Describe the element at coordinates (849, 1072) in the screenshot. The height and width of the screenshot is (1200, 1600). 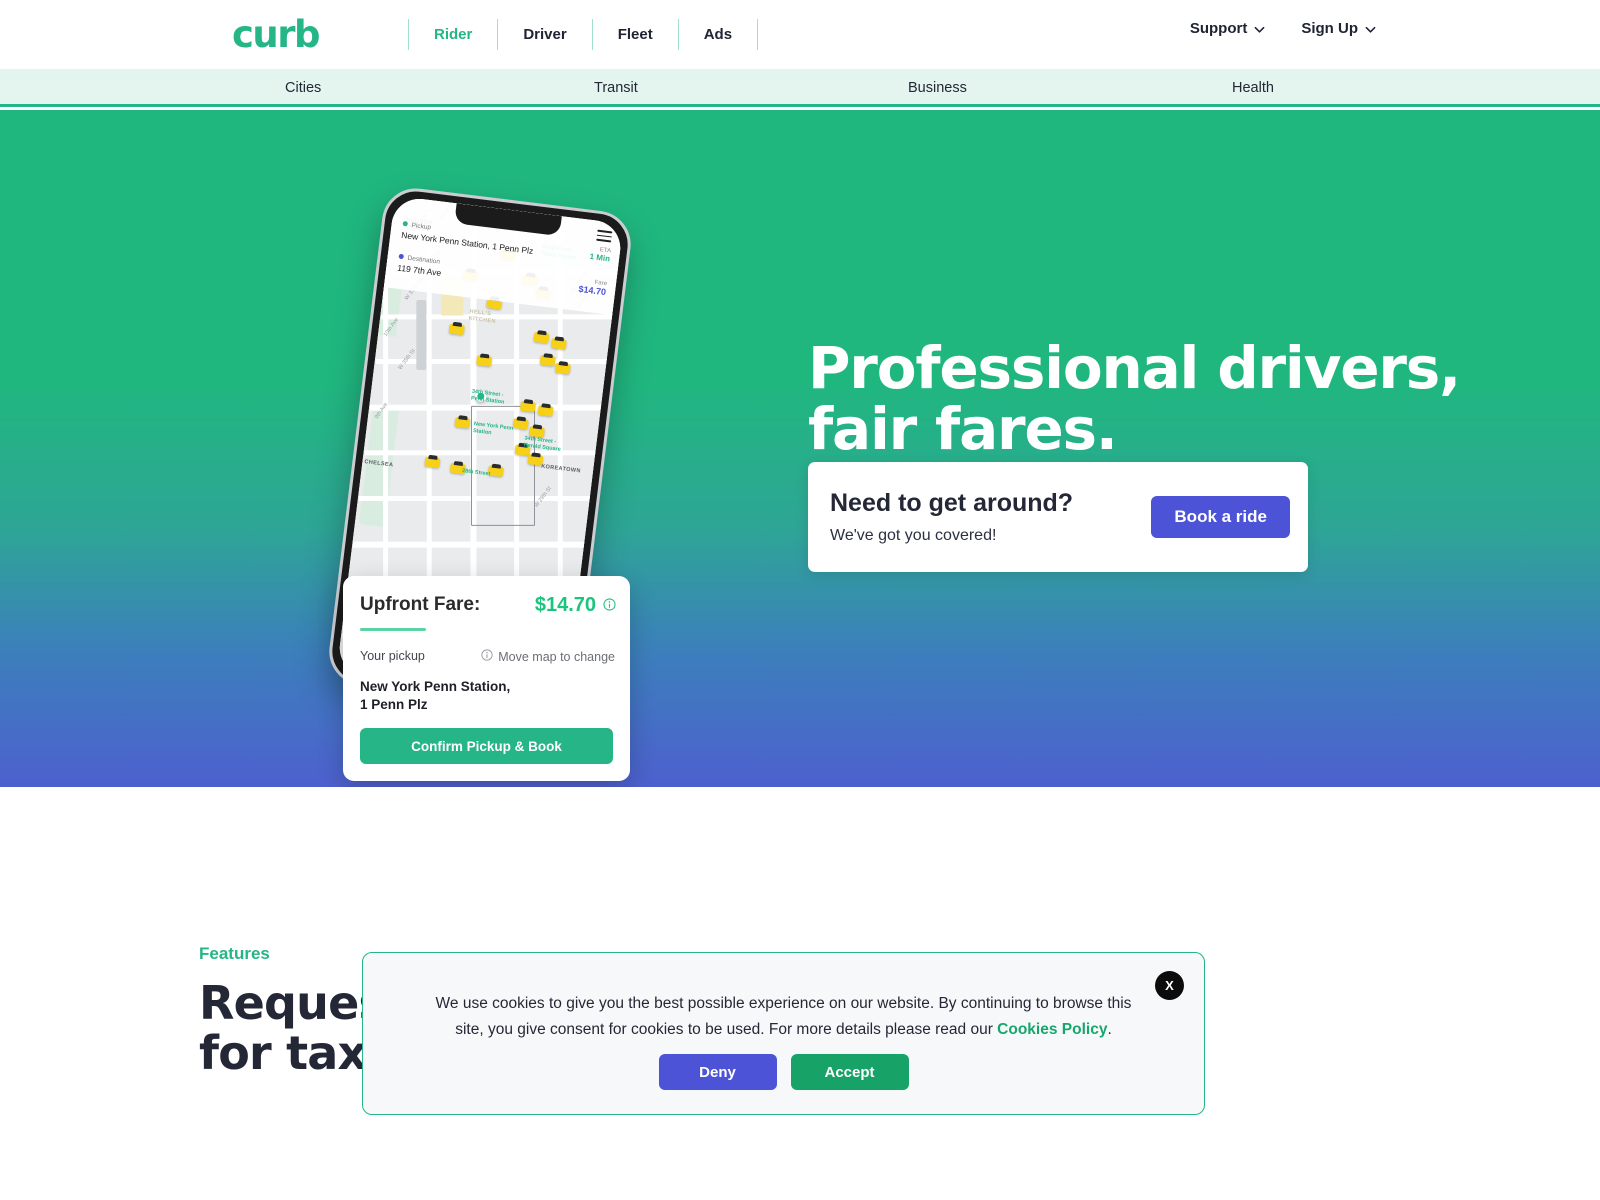
I see `accept-cookies-button: Accept` at that location.